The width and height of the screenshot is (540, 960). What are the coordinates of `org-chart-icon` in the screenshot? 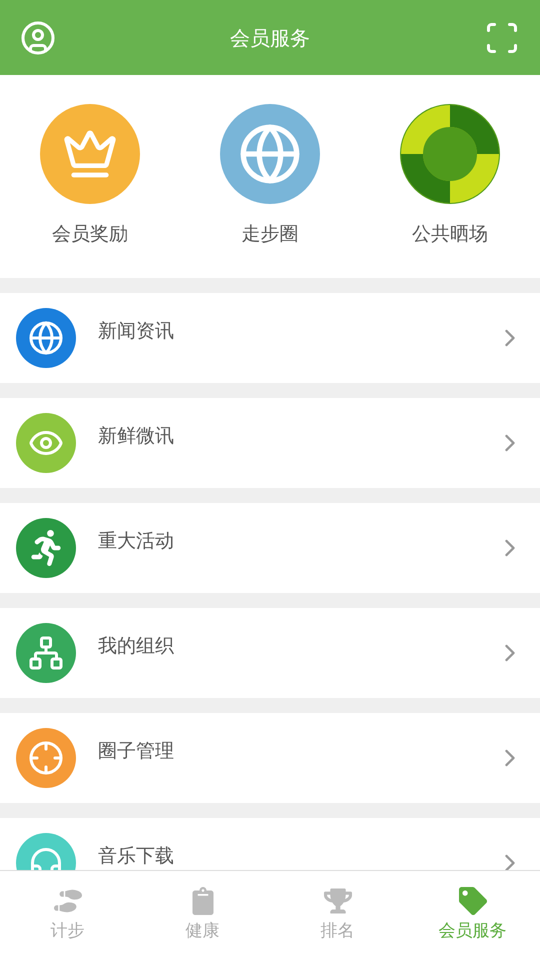 It's located at (46, 653).